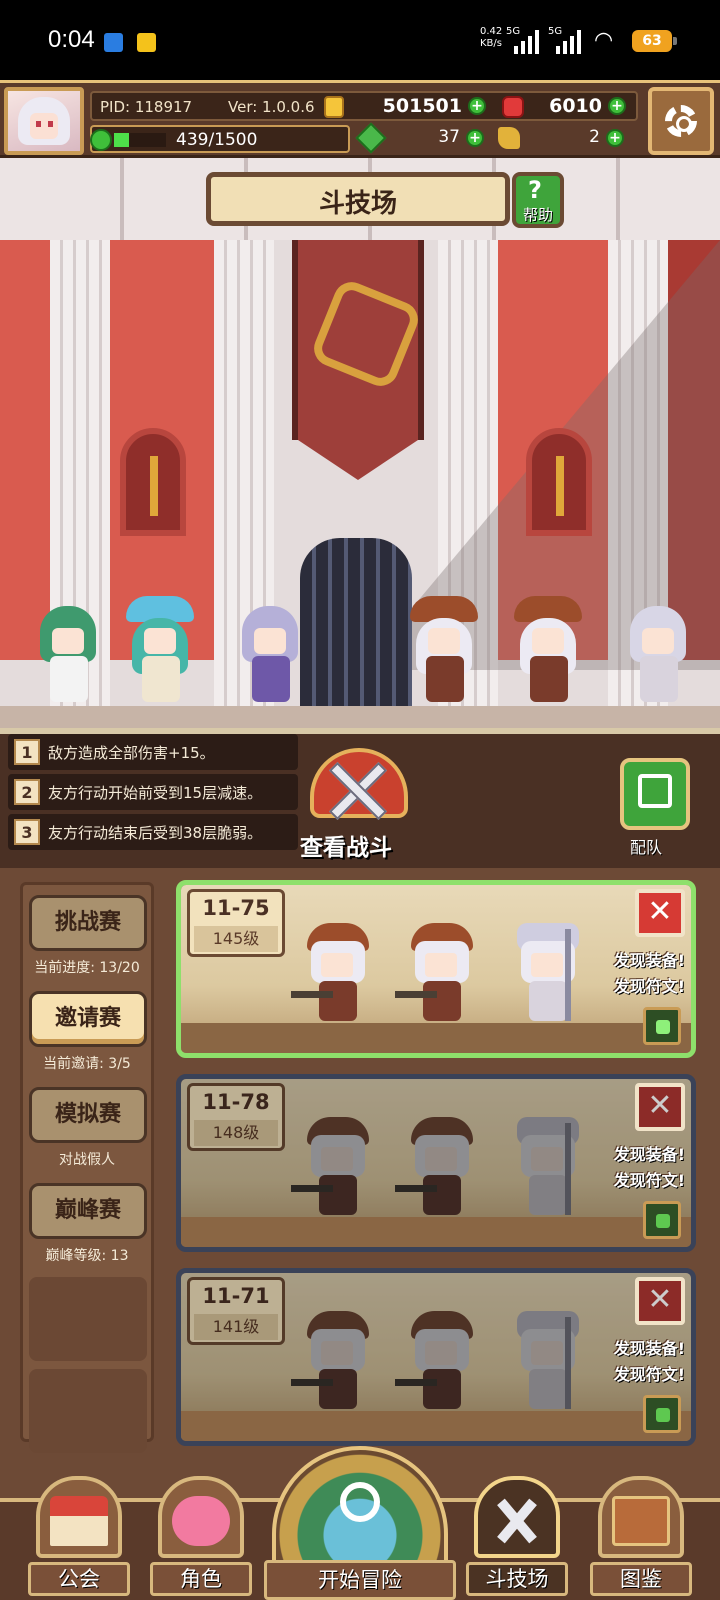  I want to click on opponent-card: 11-75 145级 ✕ 发现装备! 发现符文!, so click(436, 969).